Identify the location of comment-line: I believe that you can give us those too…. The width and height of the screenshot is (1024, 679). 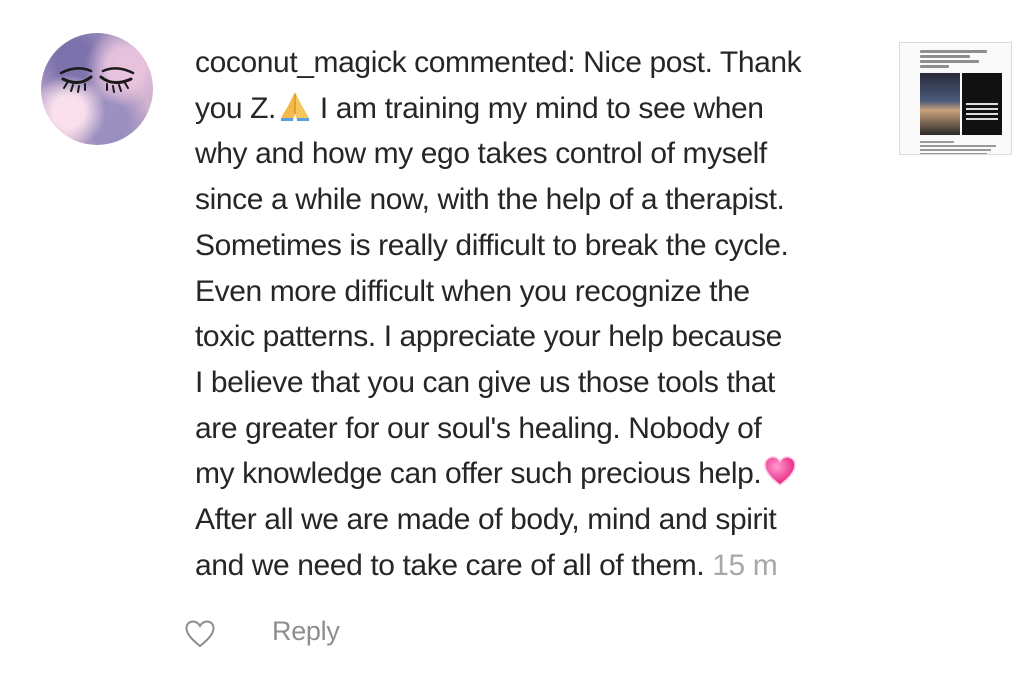
(485, 382).